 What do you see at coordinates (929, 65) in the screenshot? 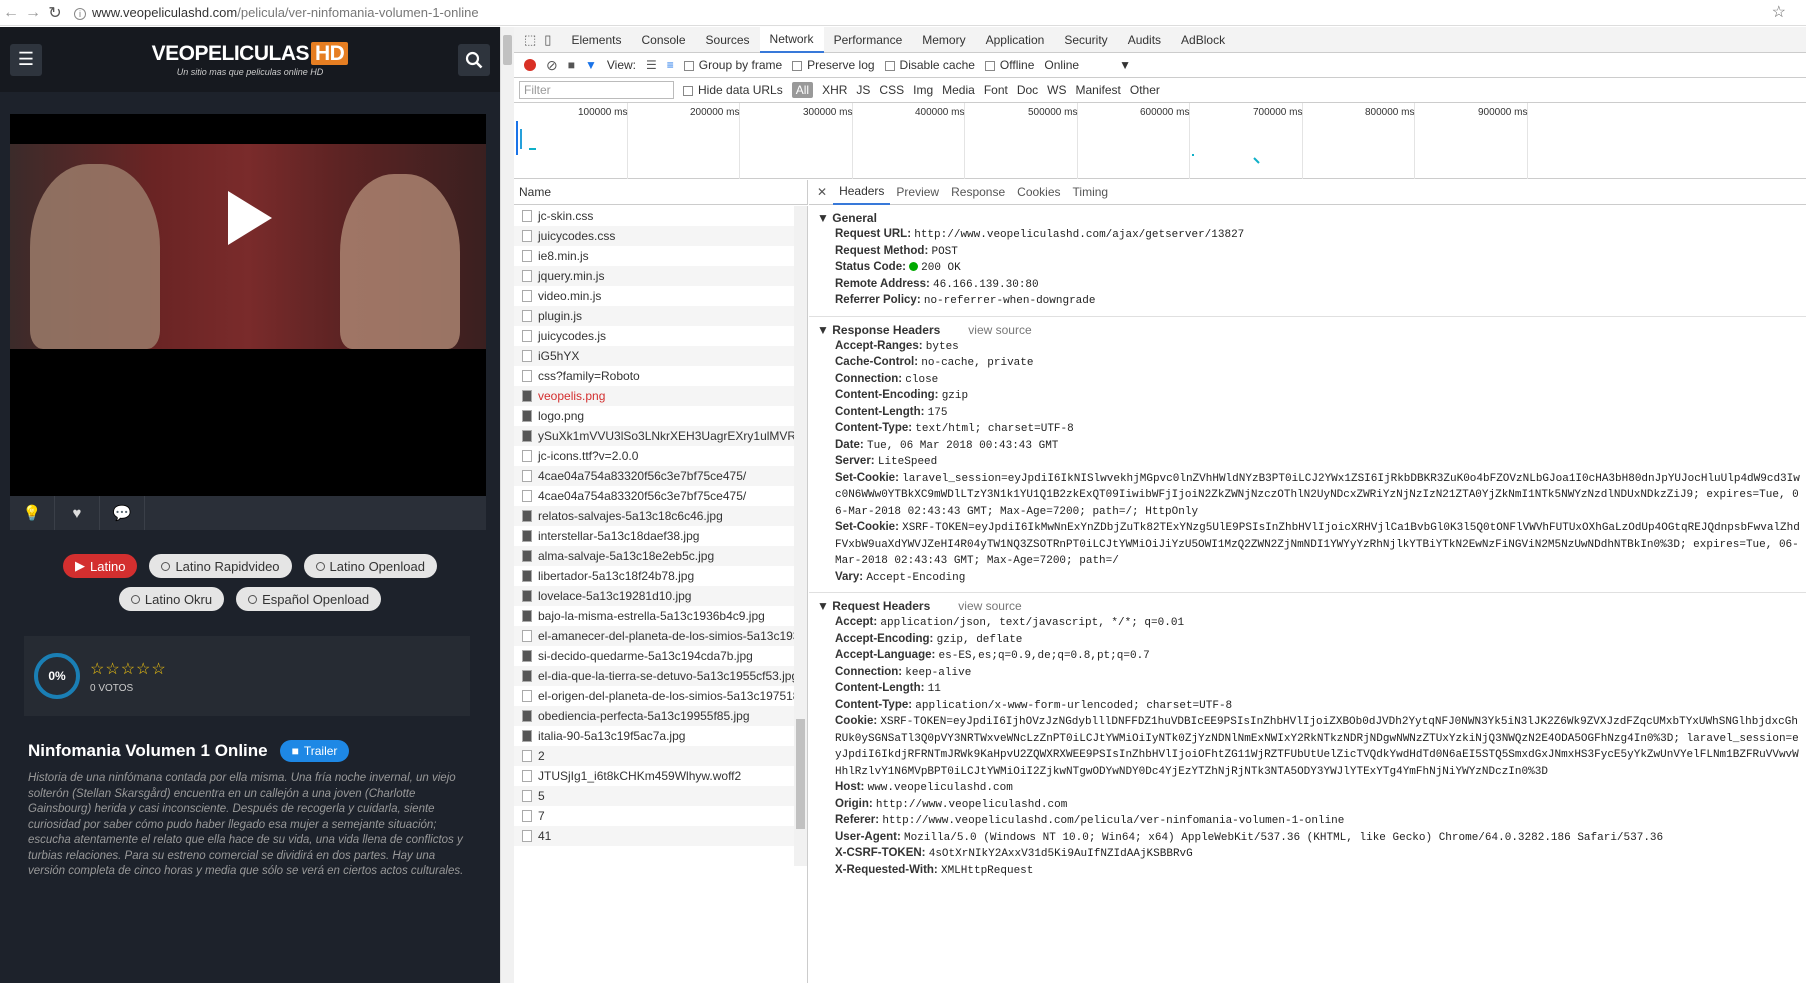
I see `disable-cache-checkbox: Disable cache` at bounding box center [929, 65].